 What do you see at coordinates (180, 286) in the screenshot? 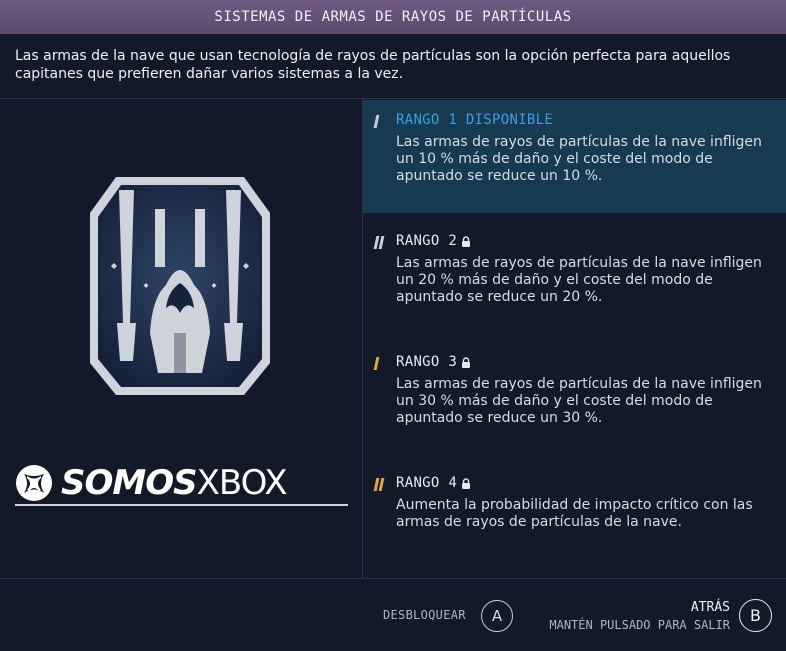
I see `particle-beam-skill-badge-icon` at bounding box center [180, 286].